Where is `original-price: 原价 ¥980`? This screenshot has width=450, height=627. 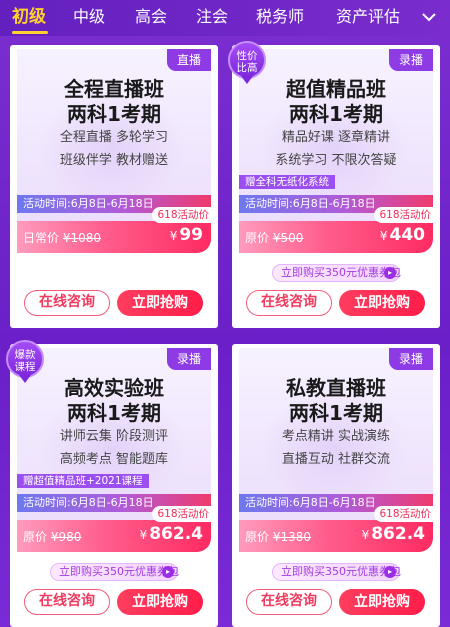 original-price: 原价 ¥980 is located at coordinates (52, 537).